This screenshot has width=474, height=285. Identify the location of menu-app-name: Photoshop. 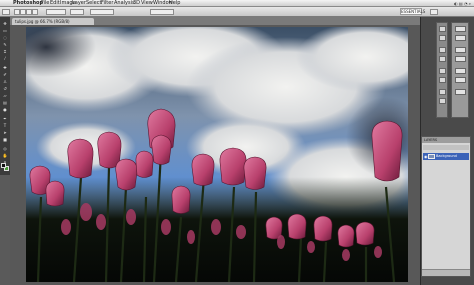
(28, 3).